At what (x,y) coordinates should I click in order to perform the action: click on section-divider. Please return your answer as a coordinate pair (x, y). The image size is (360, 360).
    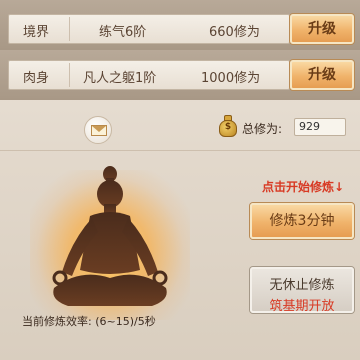
    Looking at the image, I should click on (180, 150).